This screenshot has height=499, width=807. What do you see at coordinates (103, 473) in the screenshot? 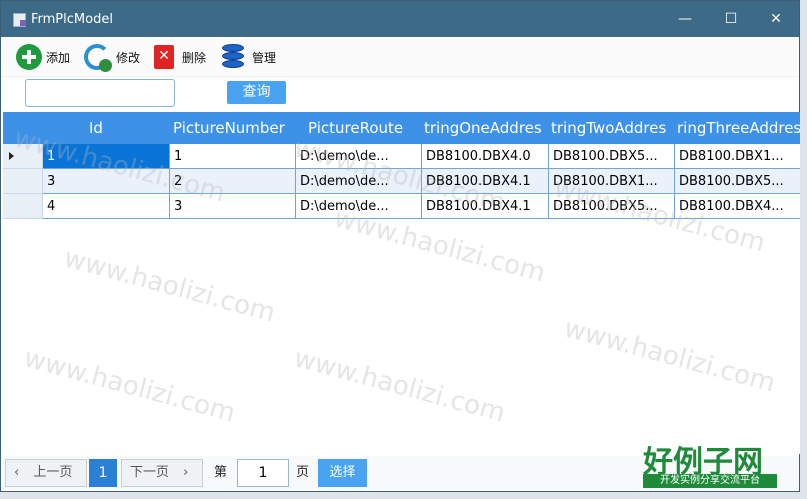
I see `current-page-button: 1` at bounding box center [103, 473].